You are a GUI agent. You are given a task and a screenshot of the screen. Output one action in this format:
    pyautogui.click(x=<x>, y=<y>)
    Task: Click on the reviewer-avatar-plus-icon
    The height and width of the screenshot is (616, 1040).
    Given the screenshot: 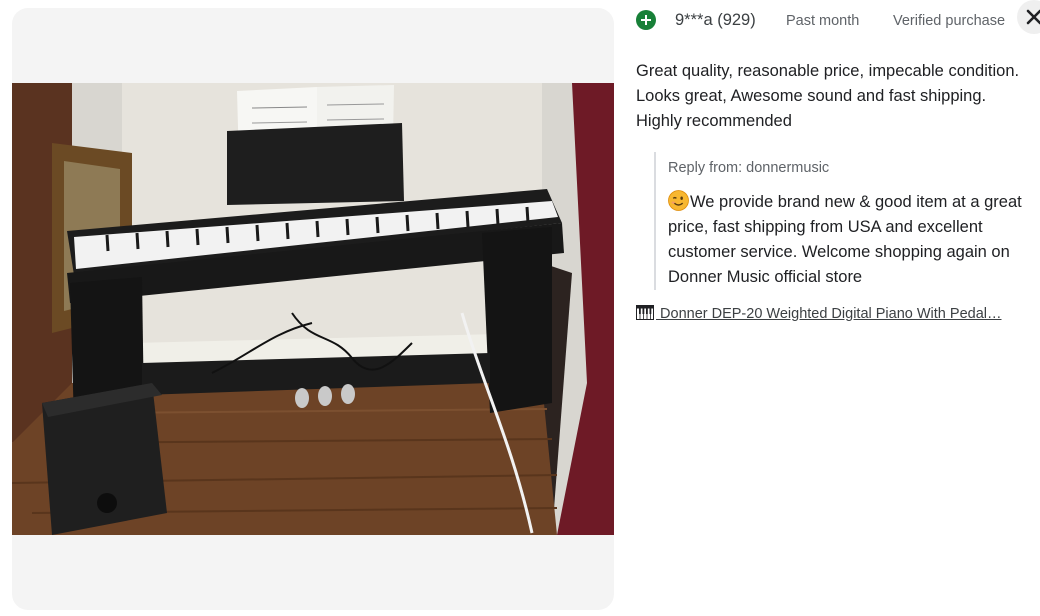 What is the action you would take?
    pyautogui.click(x=646, y=20)
    